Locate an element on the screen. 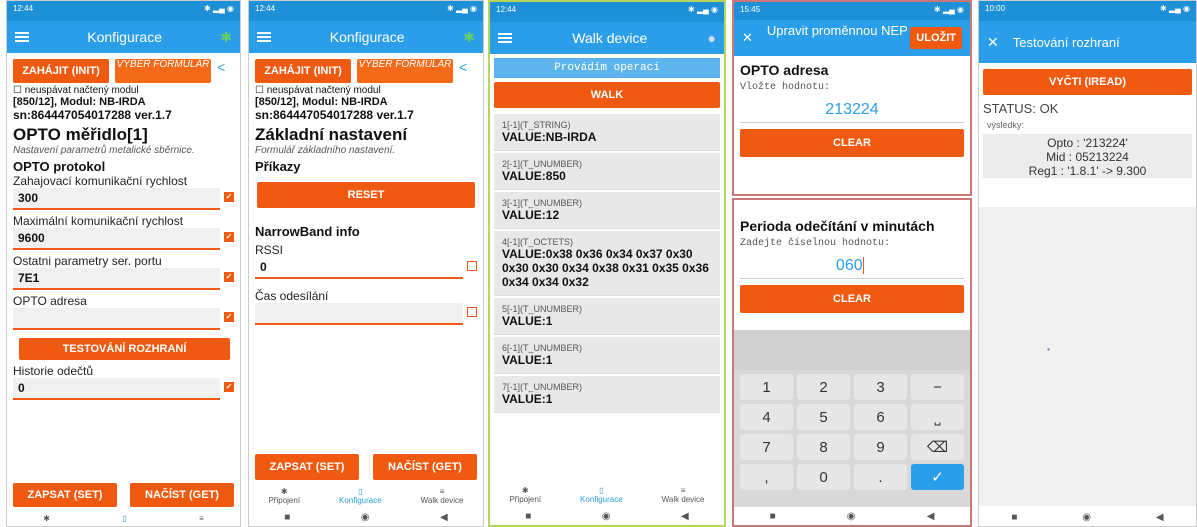 Image resolution: width=1197 pixels, height=527 pixels. test-interface-button: TESTOVÁNÍ ROZHRANÍ is located at coordinates (124, 349).